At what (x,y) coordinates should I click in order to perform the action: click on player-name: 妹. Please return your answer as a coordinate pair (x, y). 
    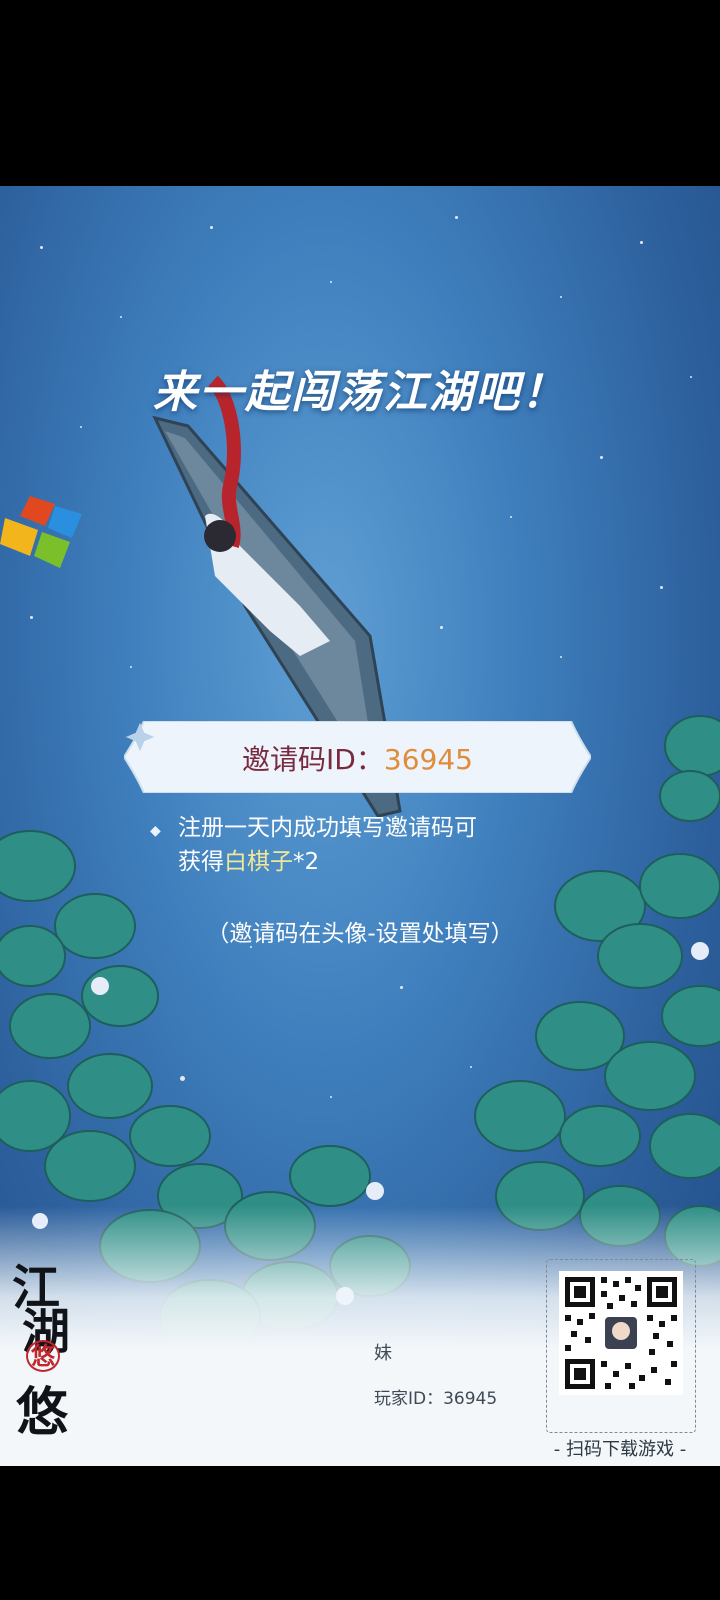
    Looking at the image, I should click on (383, 1353).